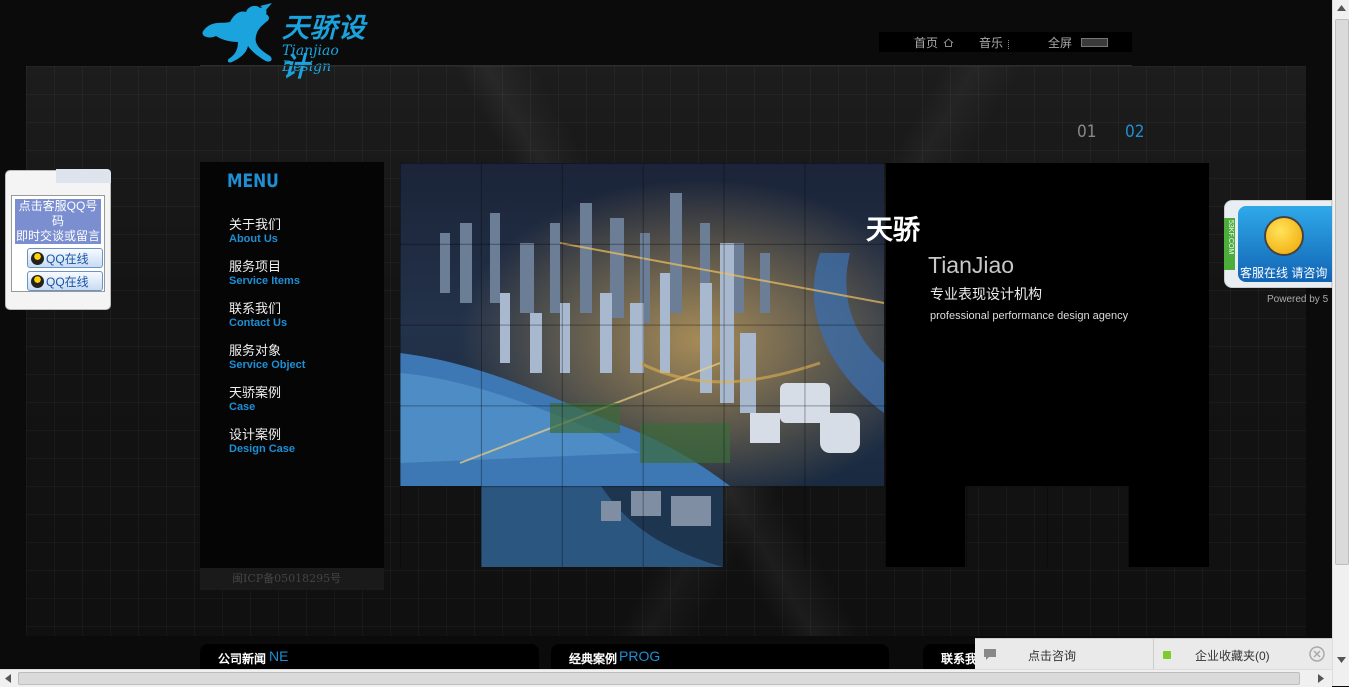  Describe the element at coordinates (1317, 654) in the screenshot. I see `close-circle-icon` at that location.